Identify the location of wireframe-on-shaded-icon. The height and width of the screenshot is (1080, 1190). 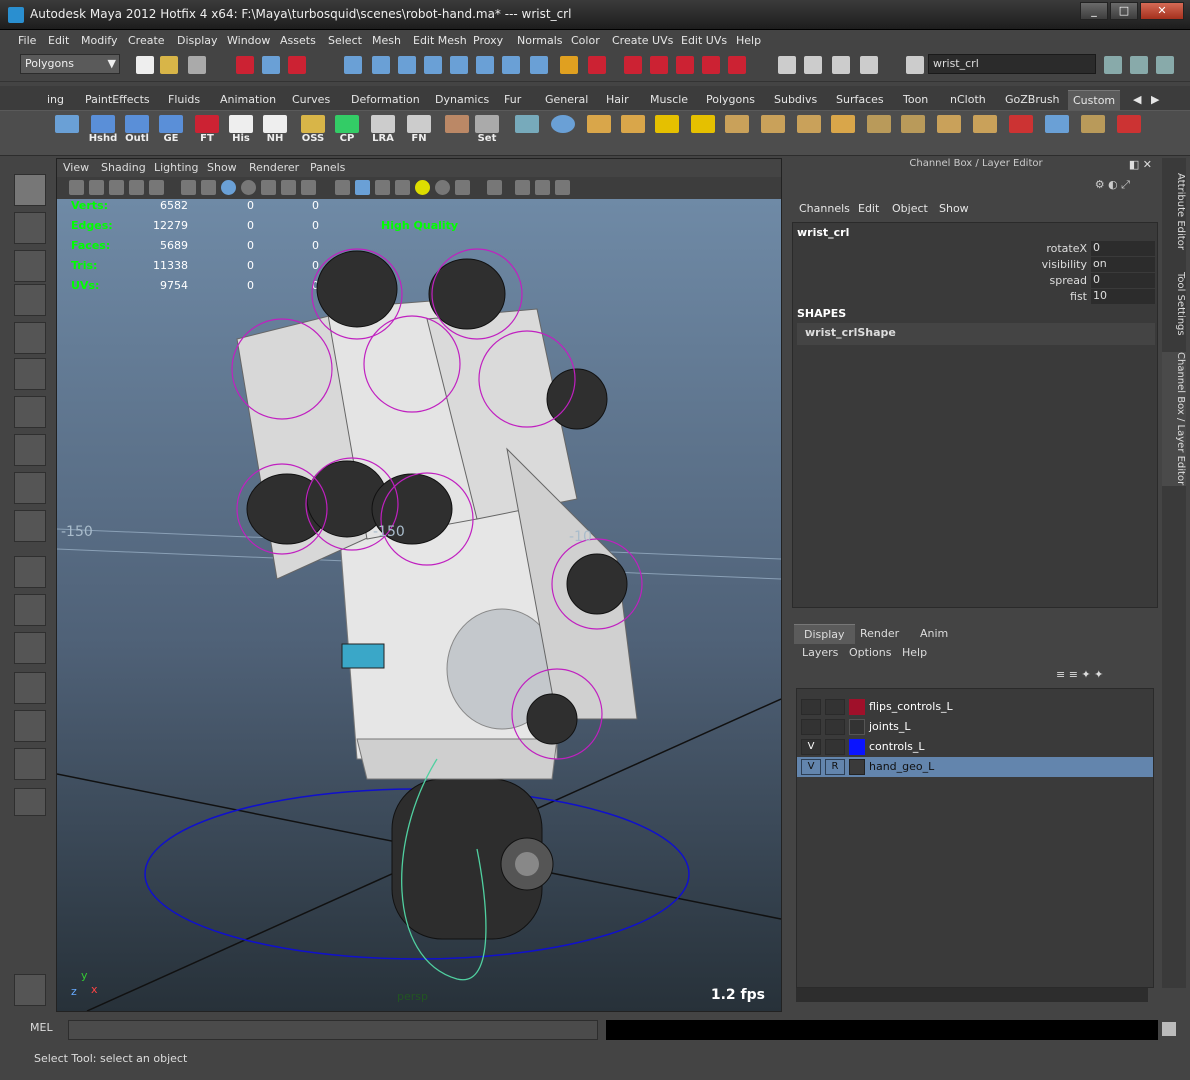
(248, 187).